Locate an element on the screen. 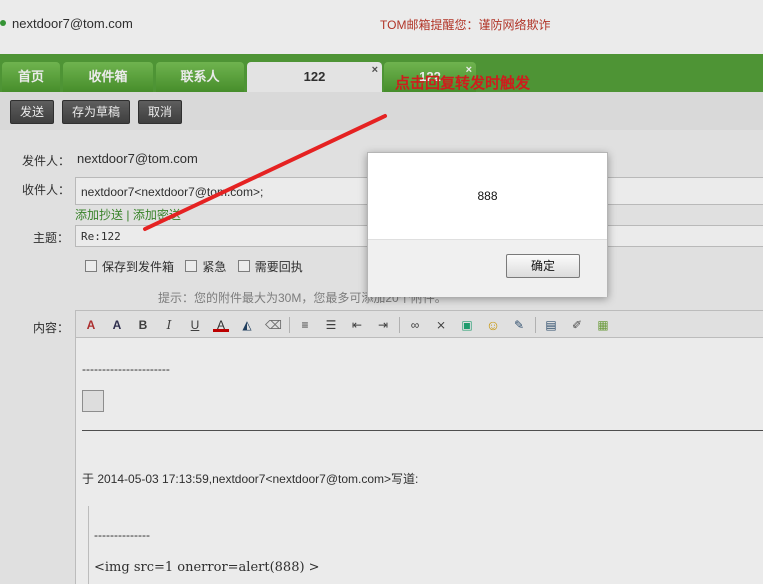  ok-button: 确定 is located at coordinates (543, 266).